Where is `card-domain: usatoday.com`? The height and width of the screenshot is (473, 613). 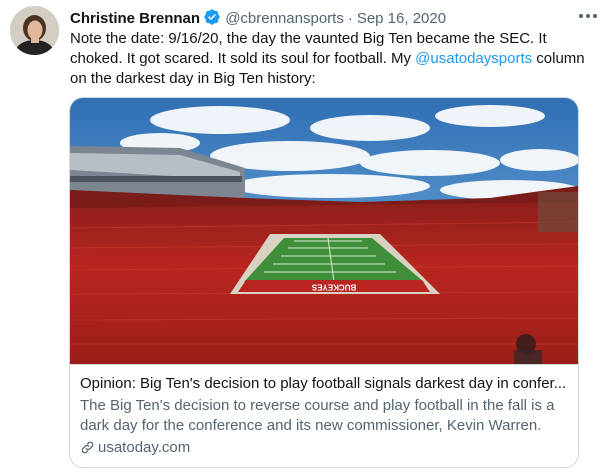
card-domain: usatoday.com is located at coordinates (135, 449).